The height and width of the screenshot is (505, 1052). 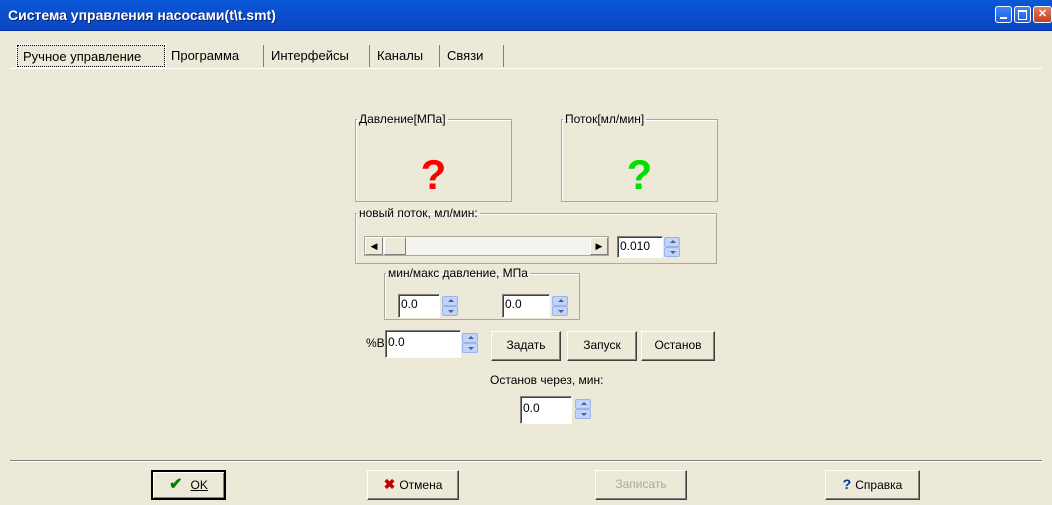 I want to click on tab-manual-control: Ручное управление, so click(x=91, y=56).